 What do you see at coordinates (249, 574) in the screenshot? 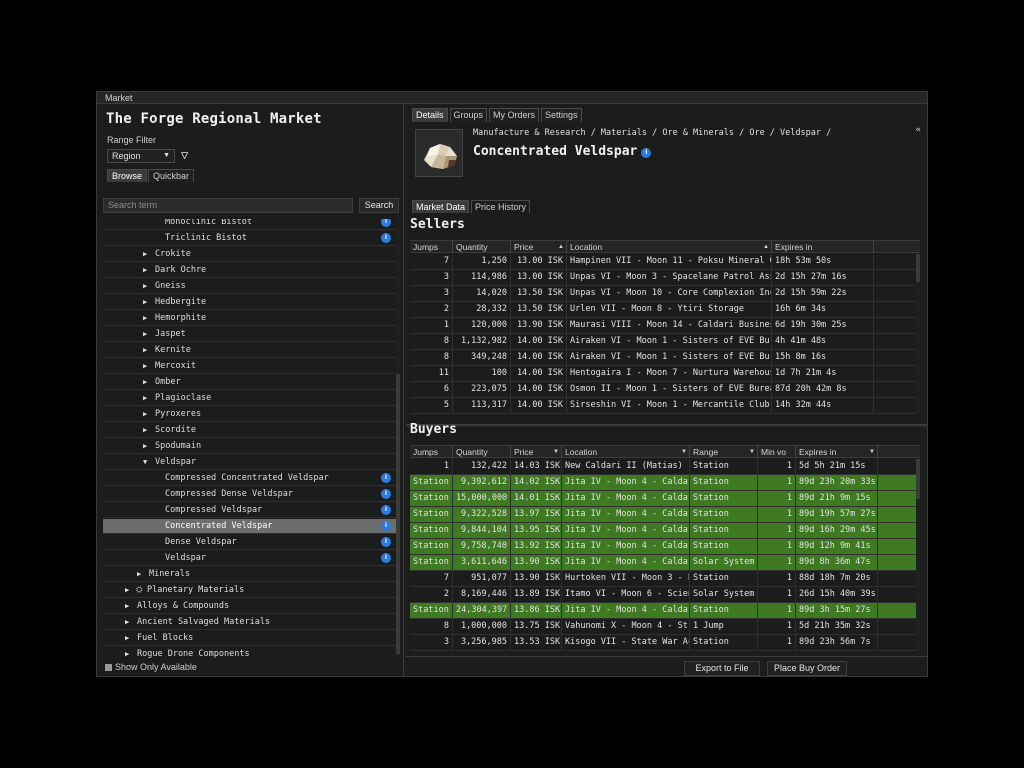
I see `tree-item: ▶ Minerals` at bounding box center [249, 574].